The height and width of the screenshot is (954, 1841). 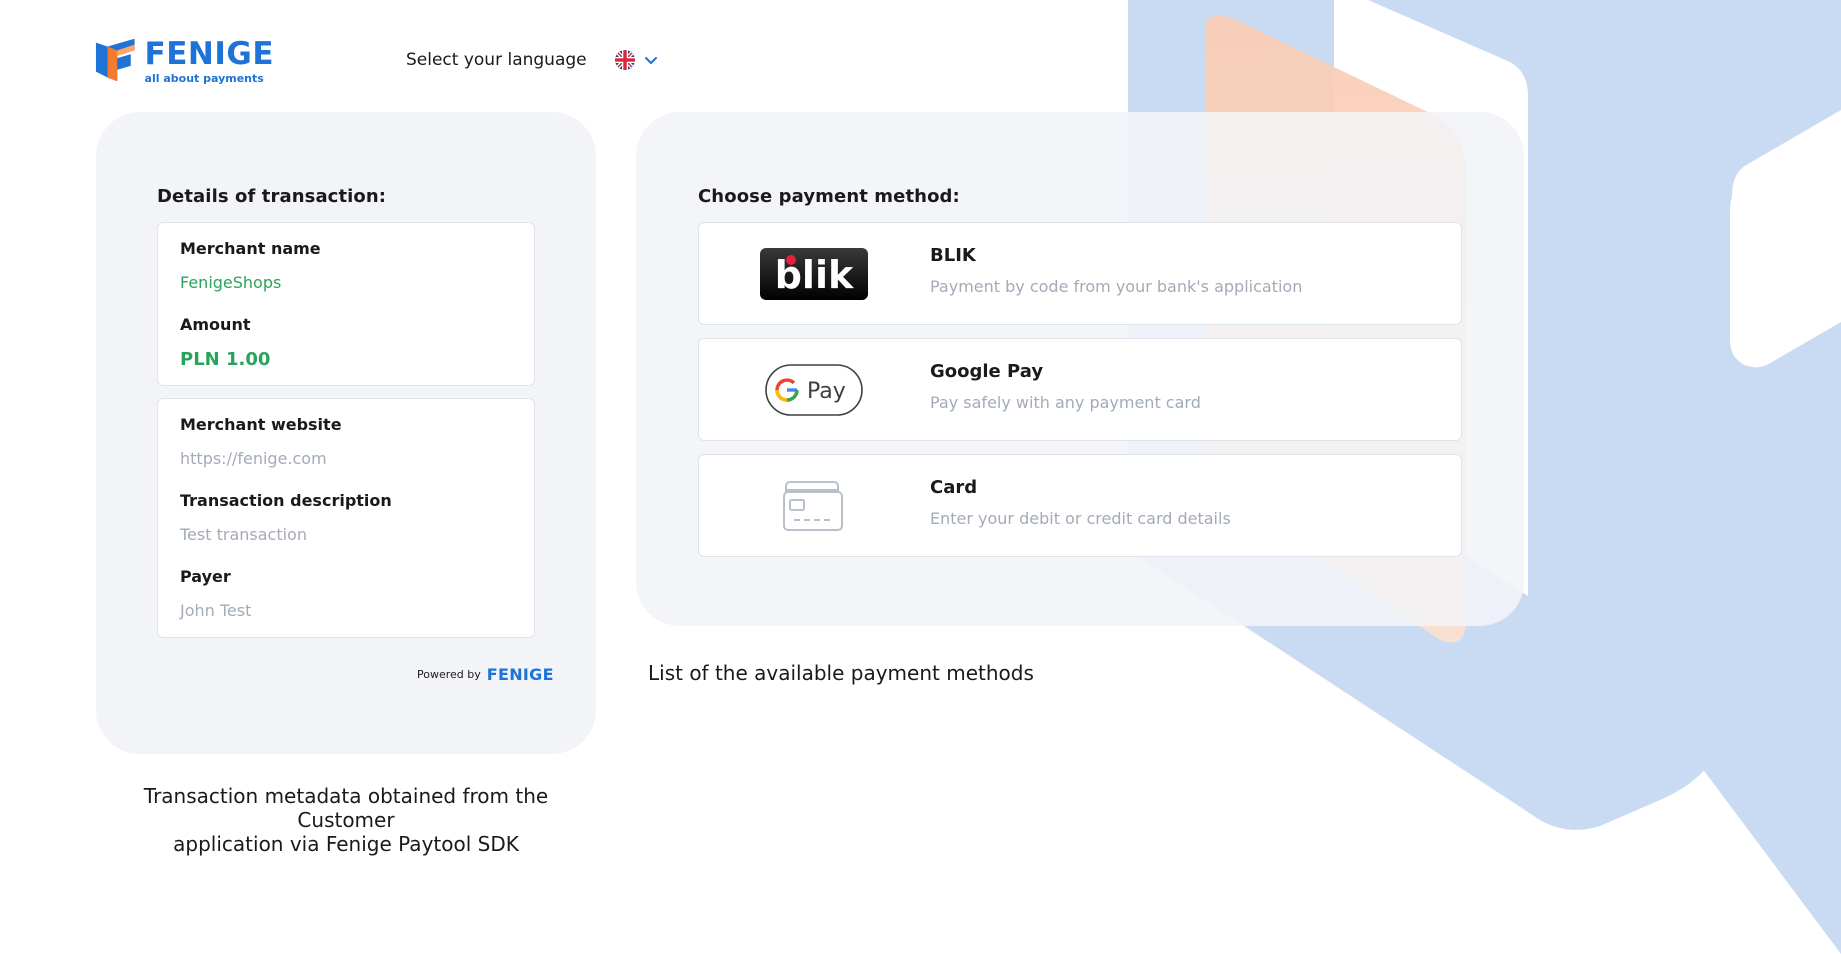 I want to click on powered-by: Powered by FENIGE, so click(x=485, y=674).